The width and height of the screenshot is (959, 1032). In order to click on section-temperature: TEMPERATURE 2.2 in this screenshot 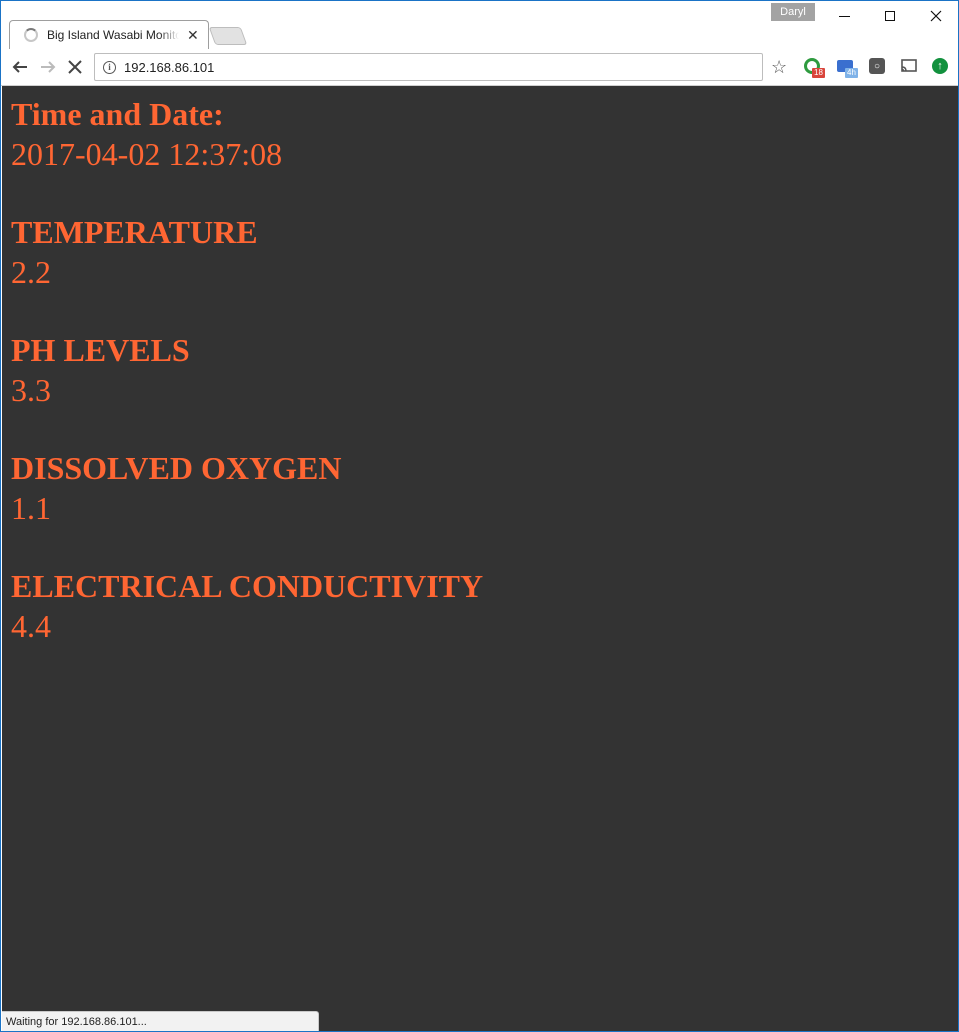, I will do `click(480, 252)`.